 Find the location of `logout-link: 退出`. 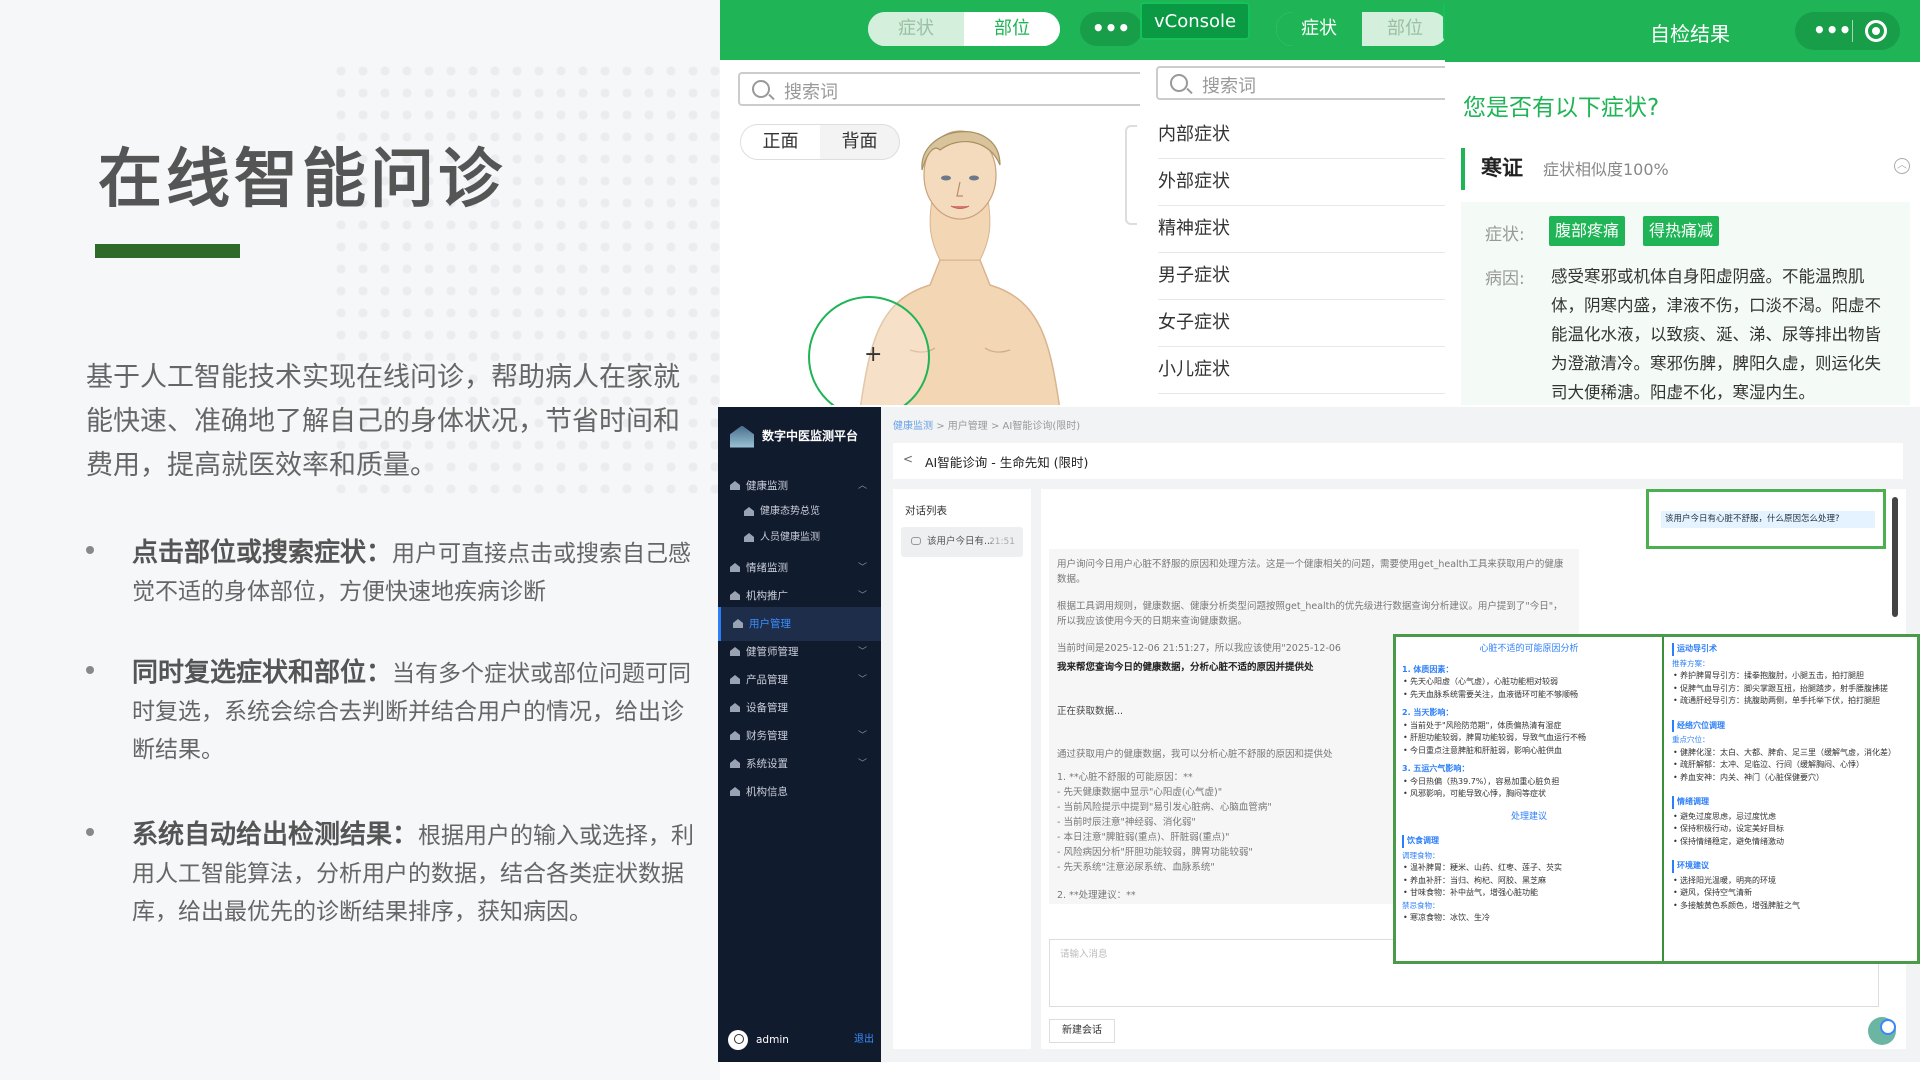

logout-link: 退出 is located at coordinates (864, 1040).